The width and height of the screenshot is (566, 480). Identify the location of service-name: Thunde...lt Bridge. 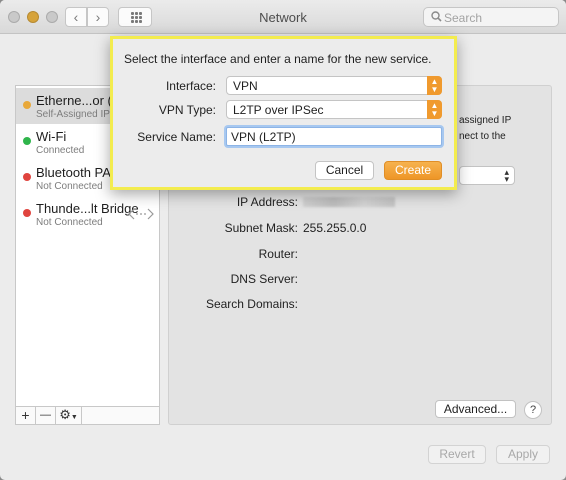
(87, 208).